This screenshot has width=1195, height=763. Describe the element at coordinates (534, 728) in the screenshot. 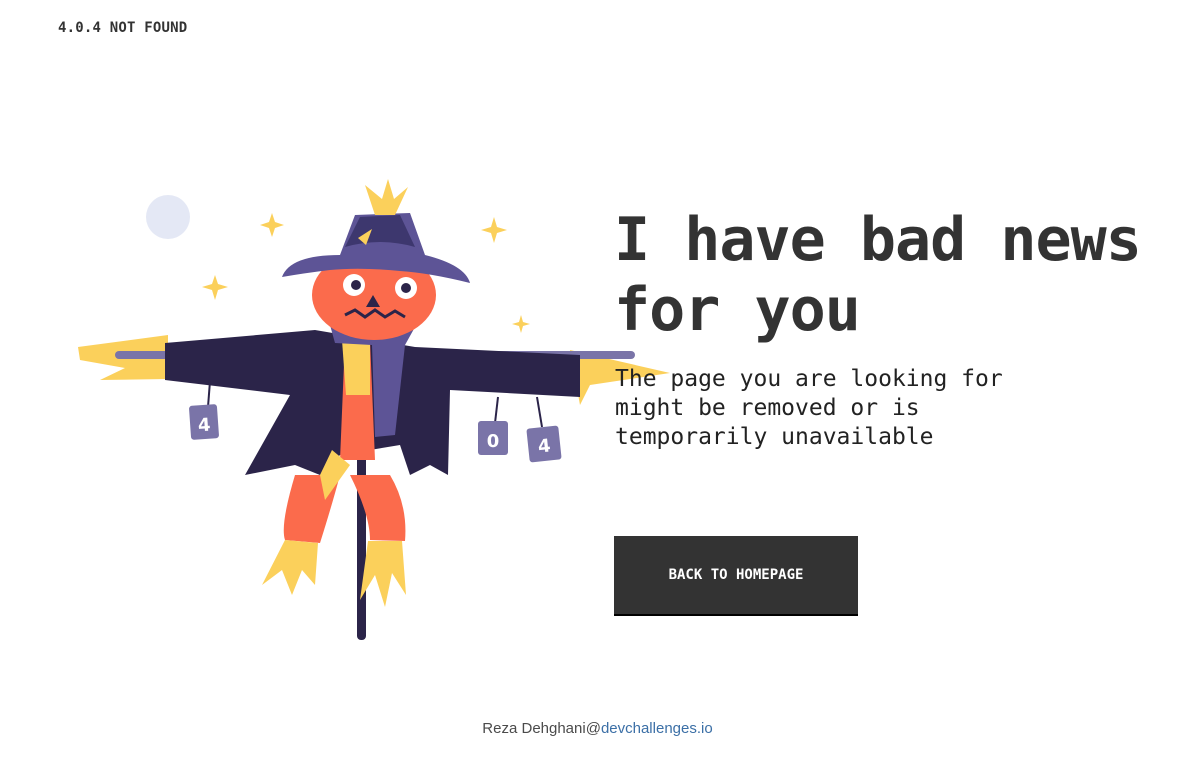

I see `footer-author: Reza Dehghani` at that location.